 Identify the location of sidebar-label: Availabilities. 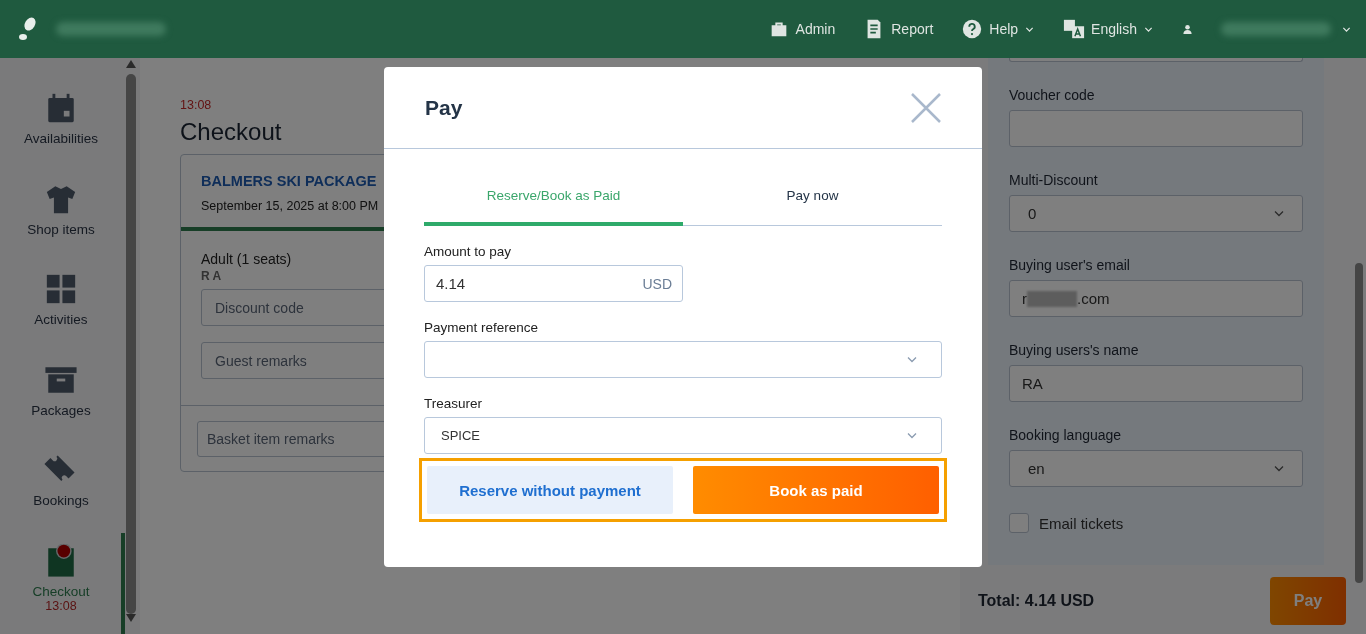
(60, 138).